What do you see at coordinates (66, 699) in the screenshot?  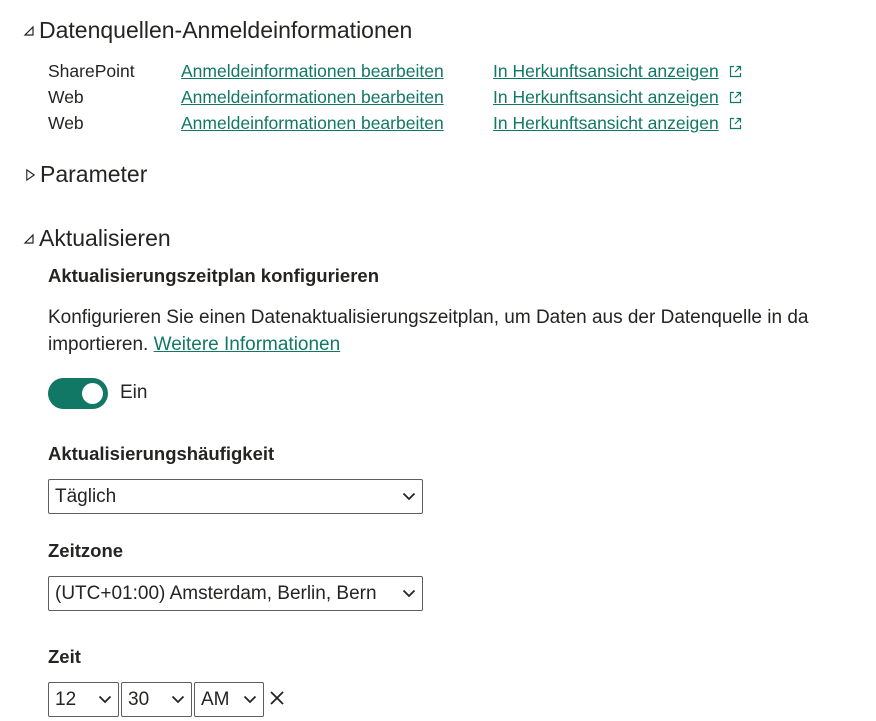 I see `time-hour-value: 12` at bounding box center [66, 699].